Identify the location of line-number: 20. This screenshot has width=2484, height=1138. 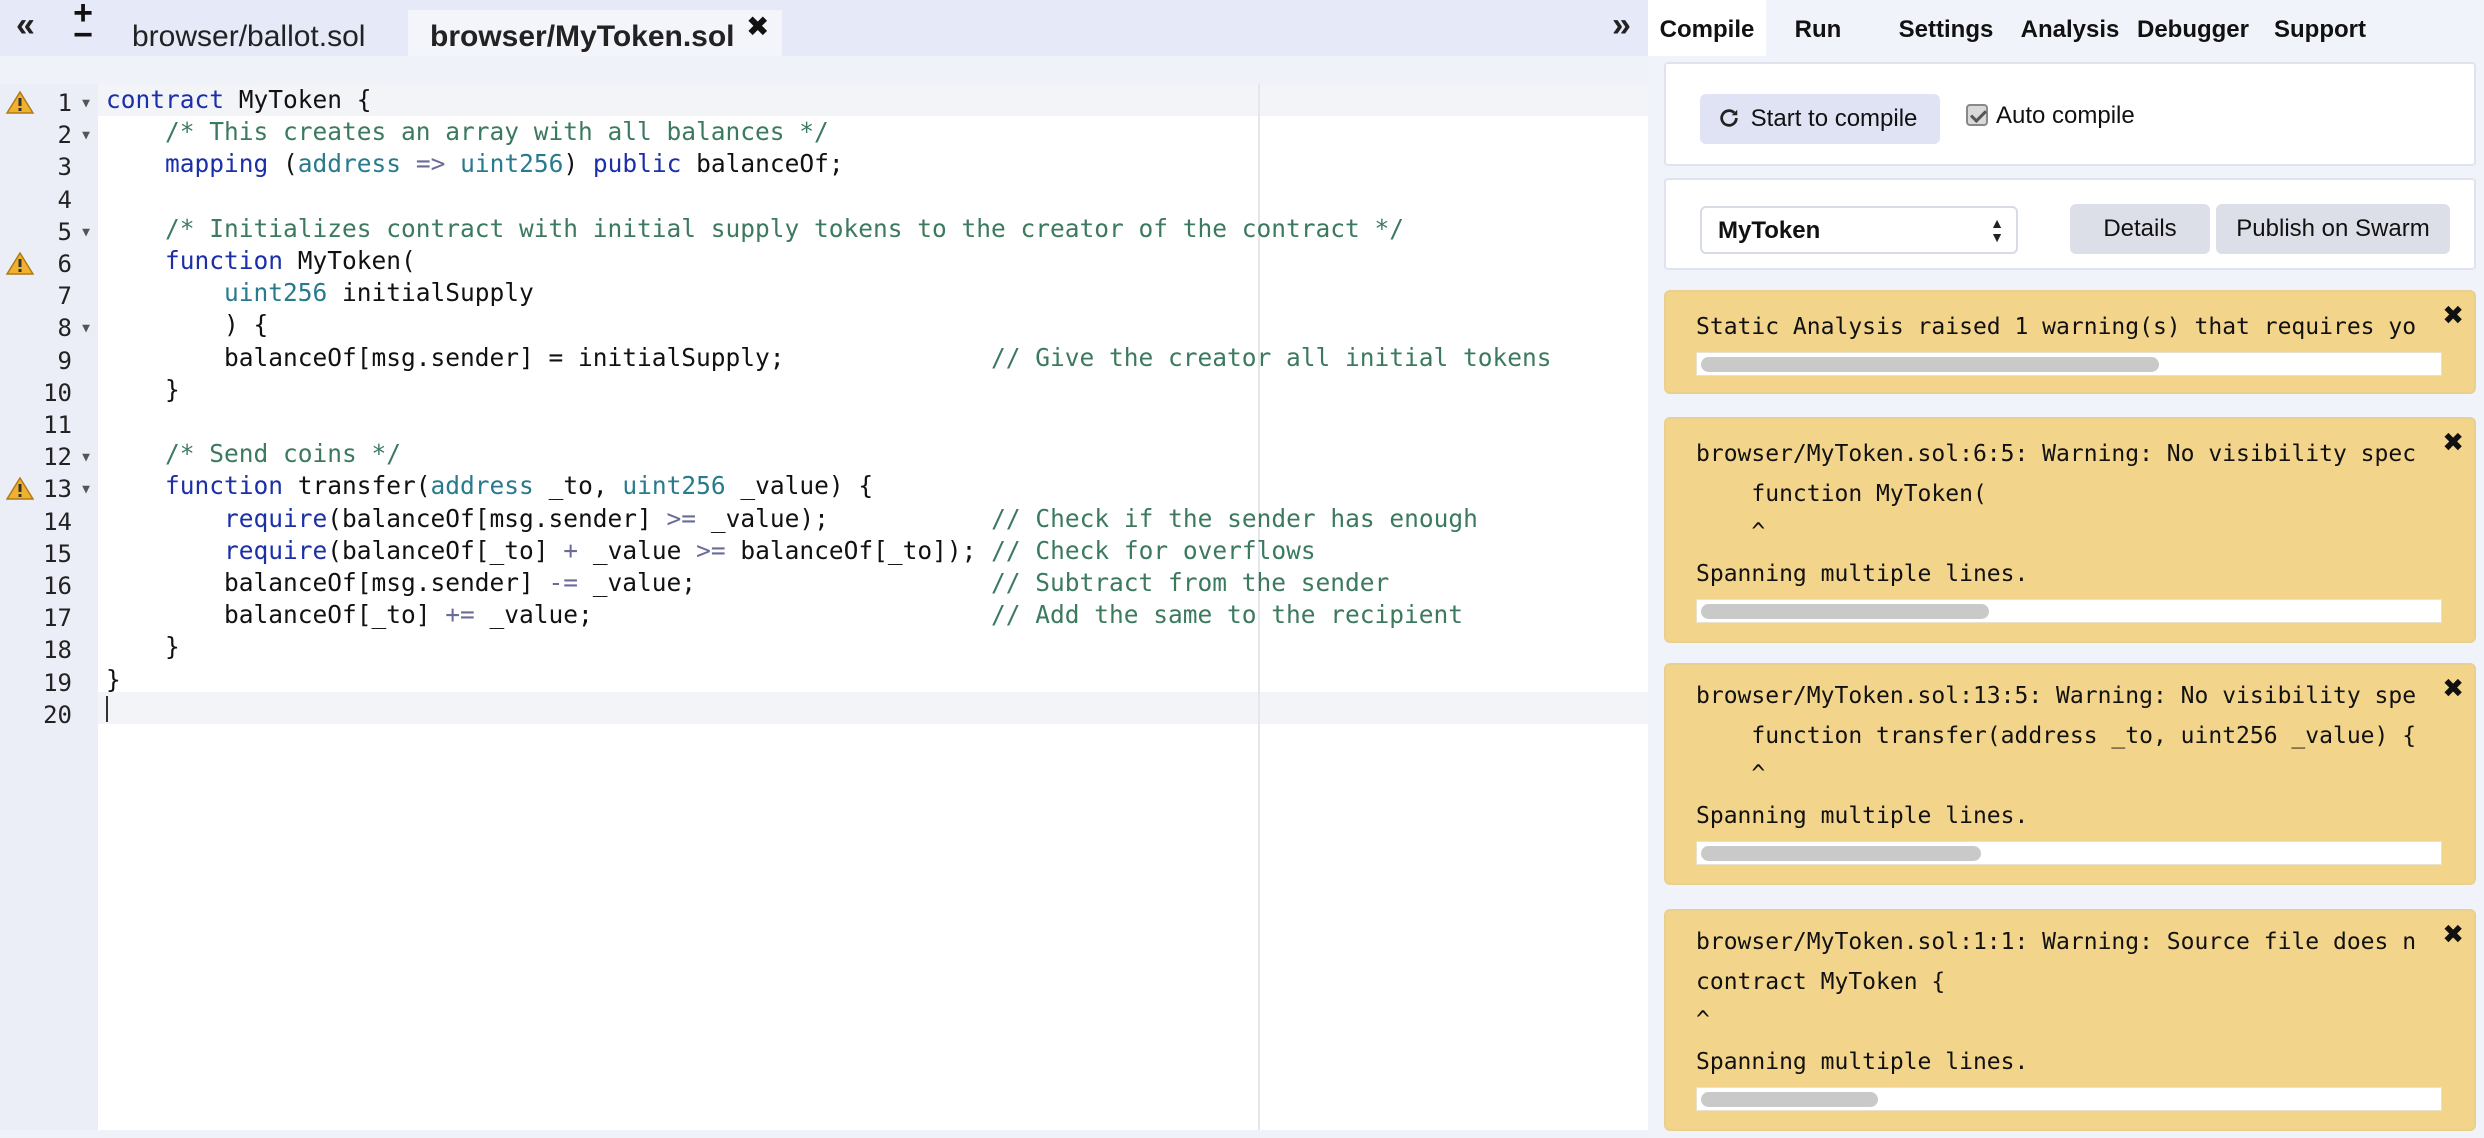
(57, 714).